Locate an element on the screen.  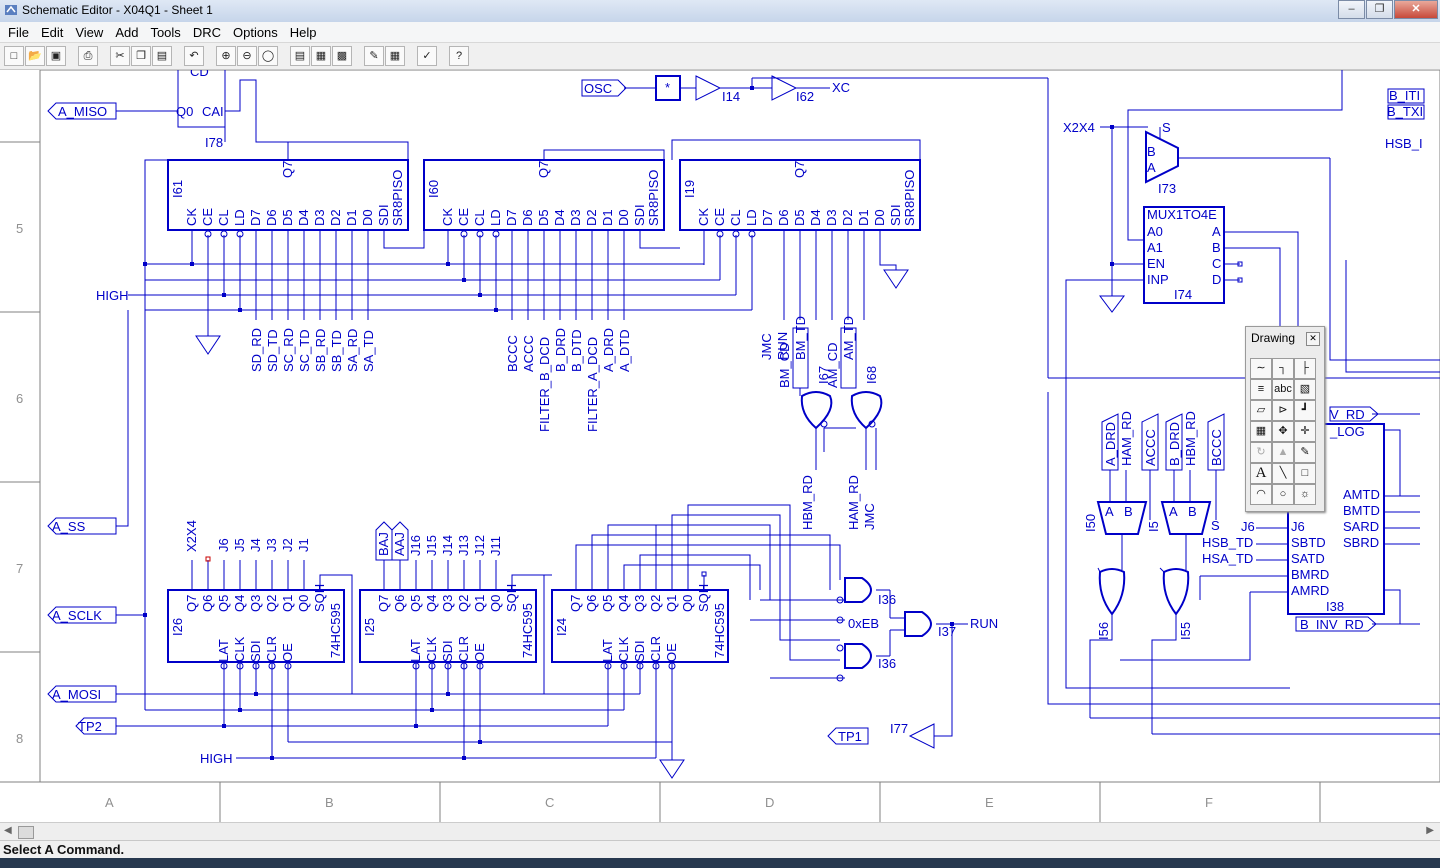
net-sd_rd: SD_RD is located at coordinates (256, 350).